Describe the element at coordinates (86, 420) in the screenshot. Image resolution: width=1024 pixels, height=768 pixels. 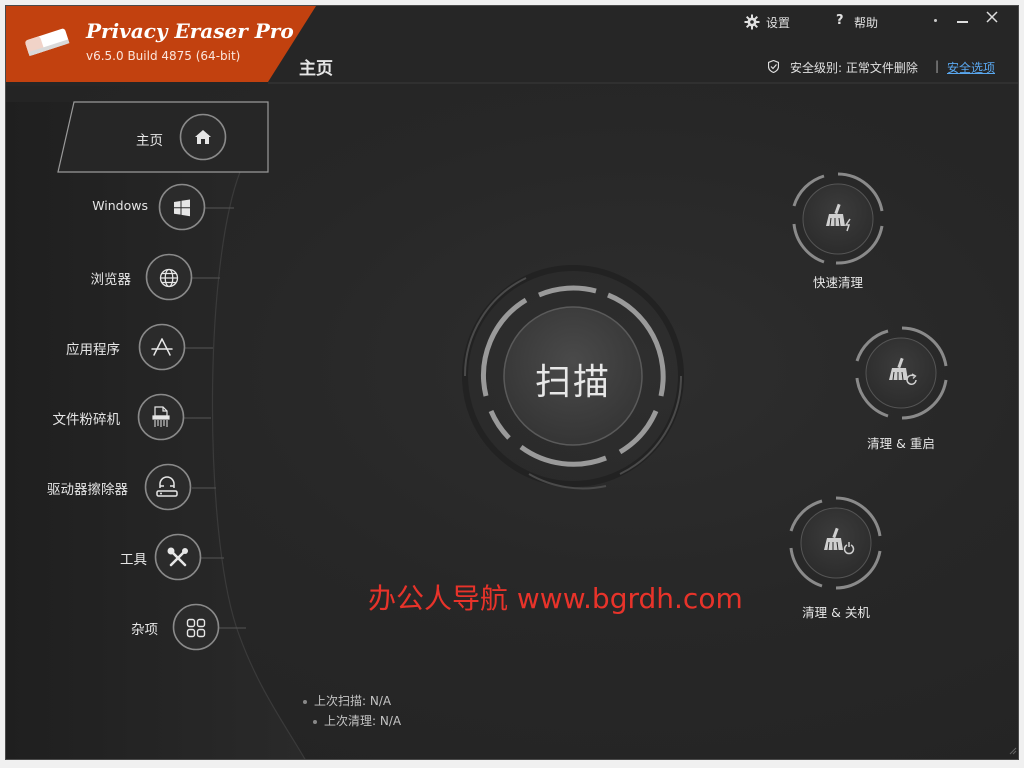
I see `sidebar-item-label: 文件粉碎机` at that location.